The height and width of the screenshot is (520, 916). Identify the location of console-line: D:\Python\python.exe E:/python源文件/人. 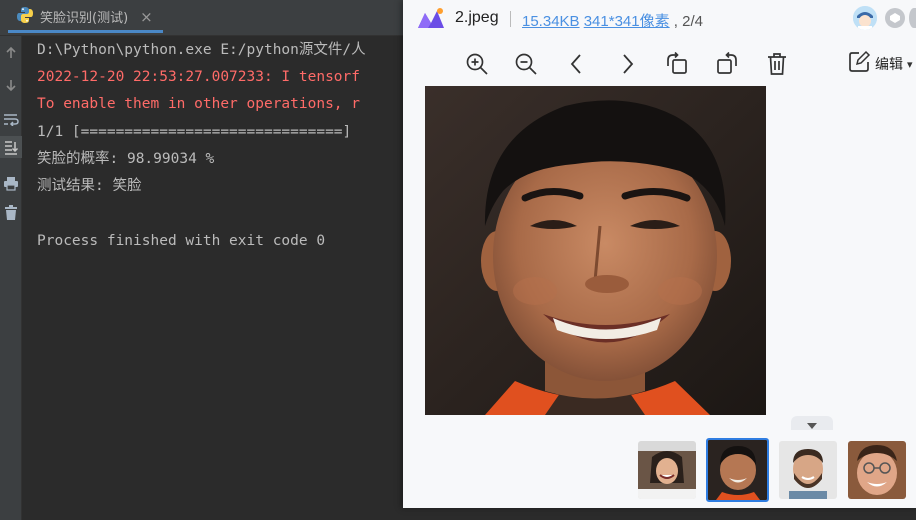
(201, 50).